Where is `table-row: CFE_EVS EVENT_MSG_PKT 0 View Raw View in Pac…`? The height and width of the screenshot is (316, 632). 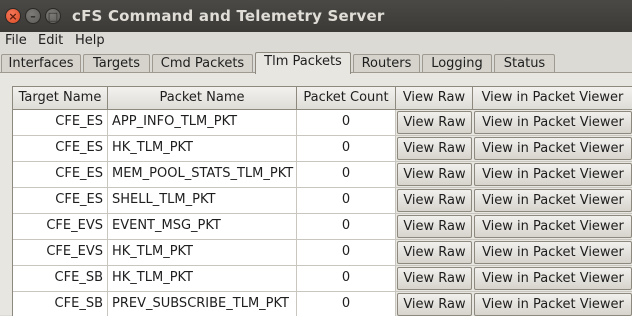
table-row: CFE_EVS EVENT_MSG_PKT 0 View Raw View in Pac… is located at coordinates (322, 227).